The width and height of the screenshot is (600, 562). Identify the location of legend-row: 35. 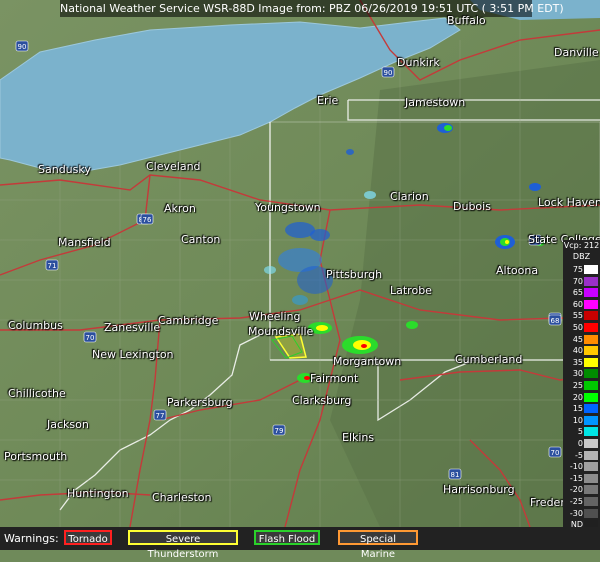
(581, 362).